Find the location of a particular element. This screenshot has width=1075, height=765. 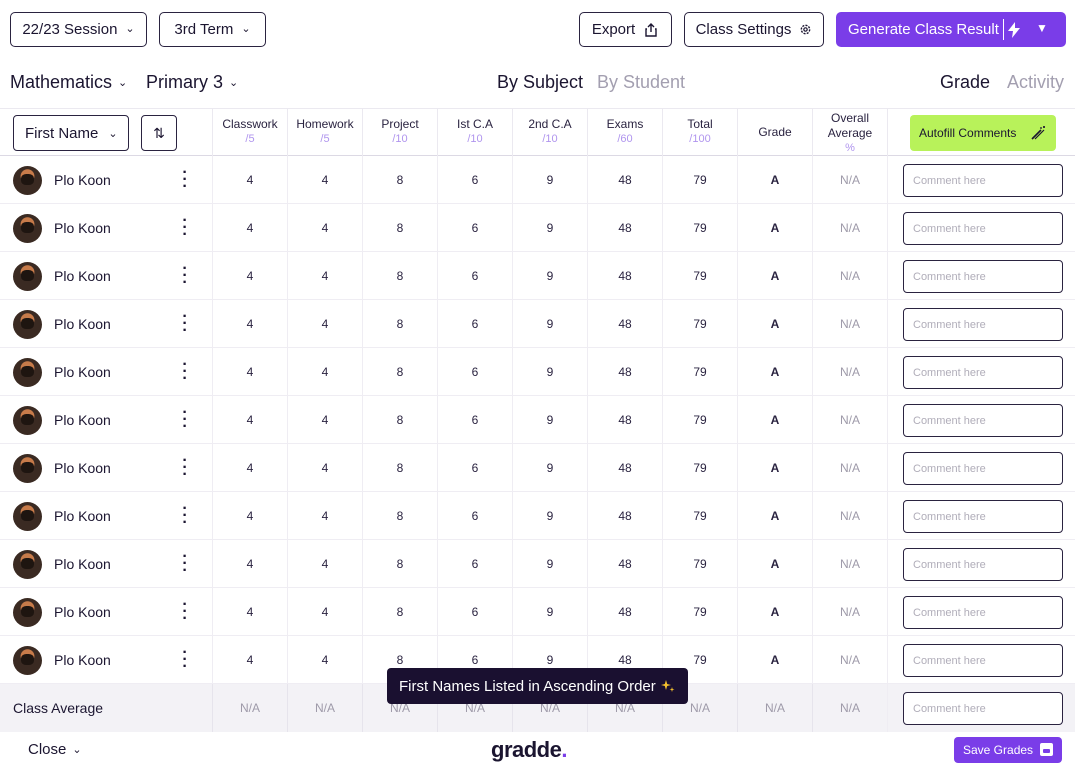

tab-by-subject: By Subject is located at coordinates (540, 82).